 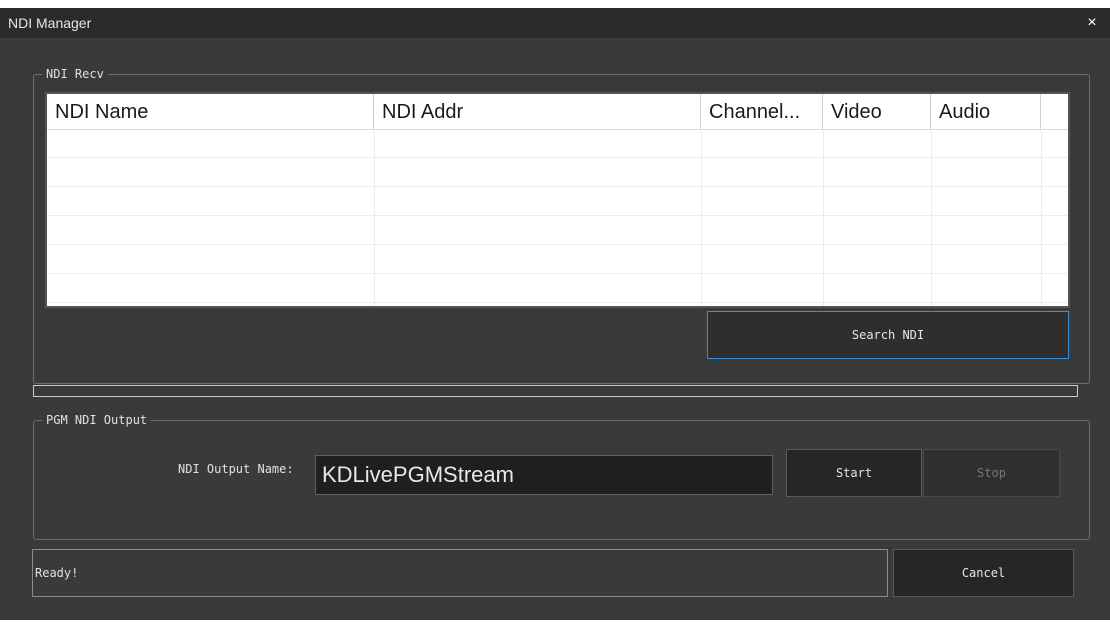 What do you see at coordinates (877, 111) in the screenshot?
I see `column-header-video: Video` at bounding box center [877, 111].